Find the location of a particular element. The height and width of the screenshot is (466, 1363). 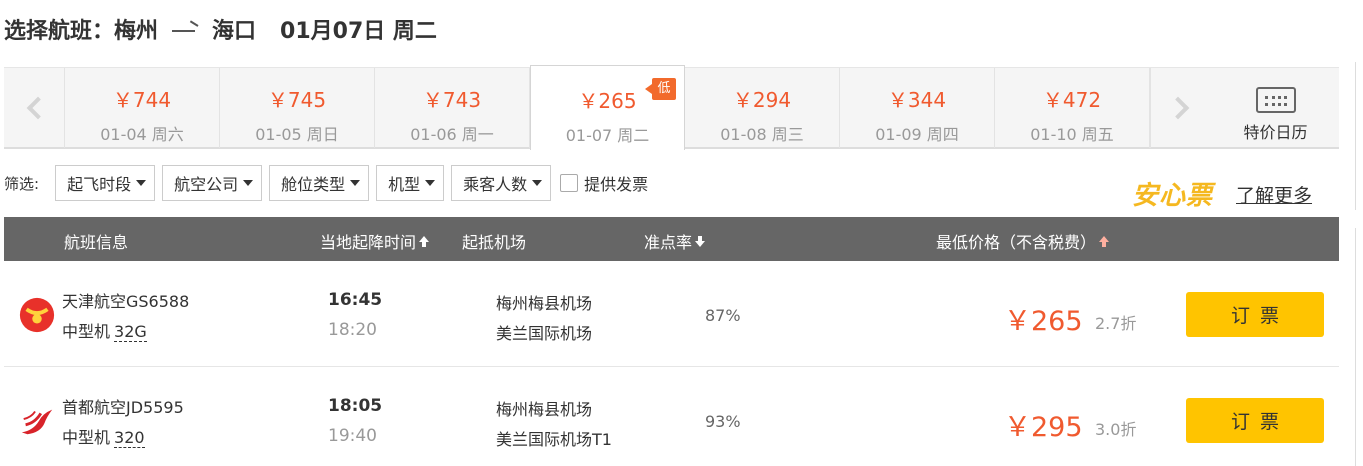

aircraft-model-link: 32G is located at coordinates (130, 332).